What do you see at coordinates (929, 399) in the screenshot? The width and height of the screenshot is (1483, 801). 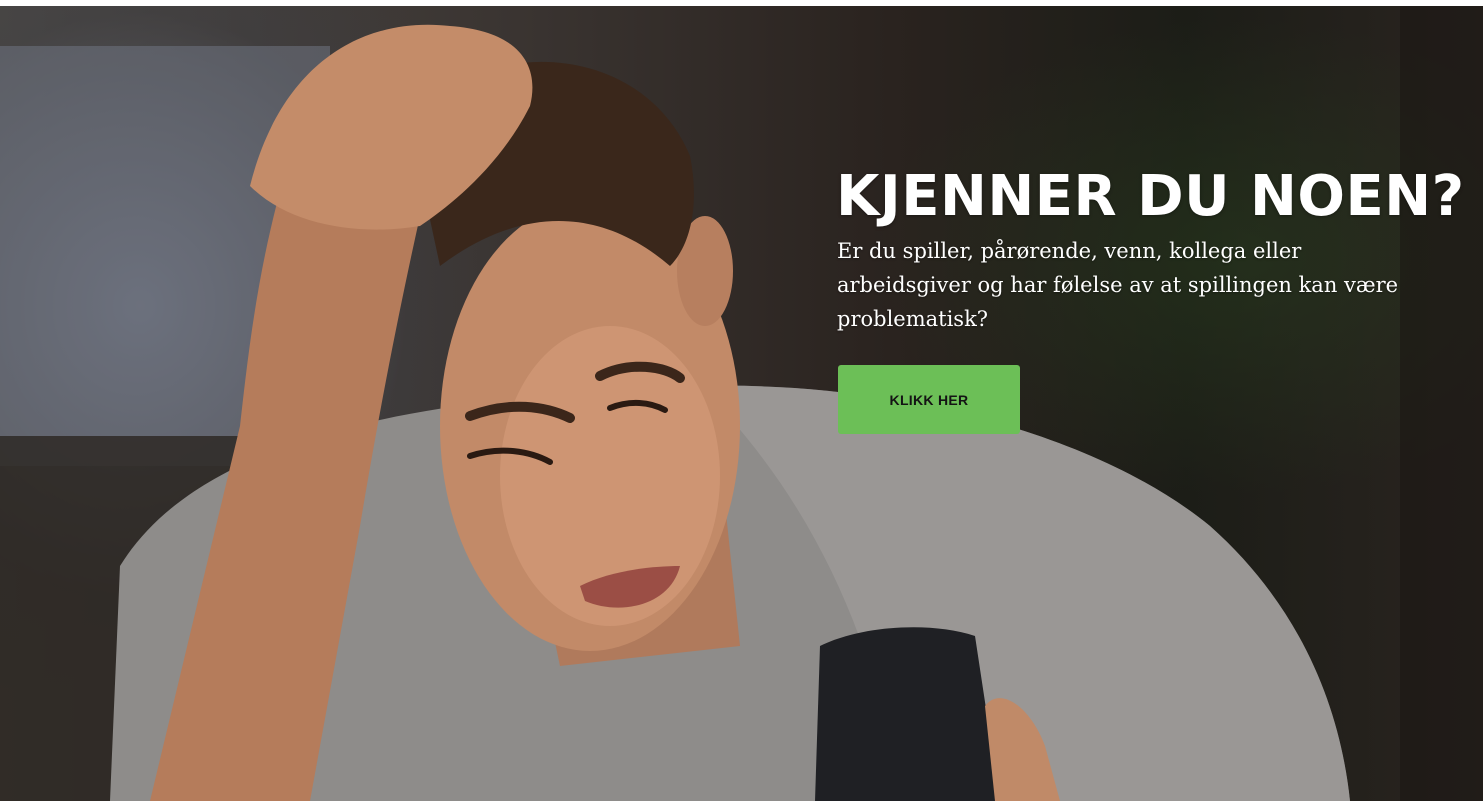 I see `klikk-her-button: KLIKK HER` at bounding box center [929, 399].